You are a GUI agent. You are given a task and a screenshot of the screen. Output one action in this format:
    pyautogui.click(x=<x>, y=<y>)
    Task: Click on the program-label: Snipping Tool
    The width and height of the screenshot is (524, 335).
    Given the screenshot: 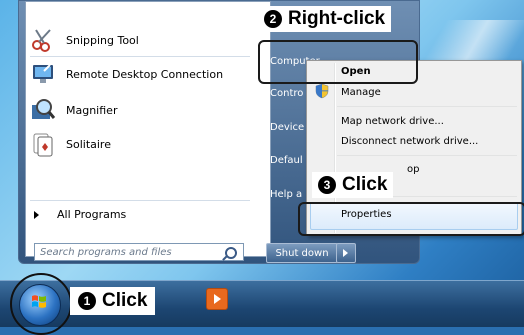 What is the action you would take?
    pyautogui.click(x=102, y=40)
    